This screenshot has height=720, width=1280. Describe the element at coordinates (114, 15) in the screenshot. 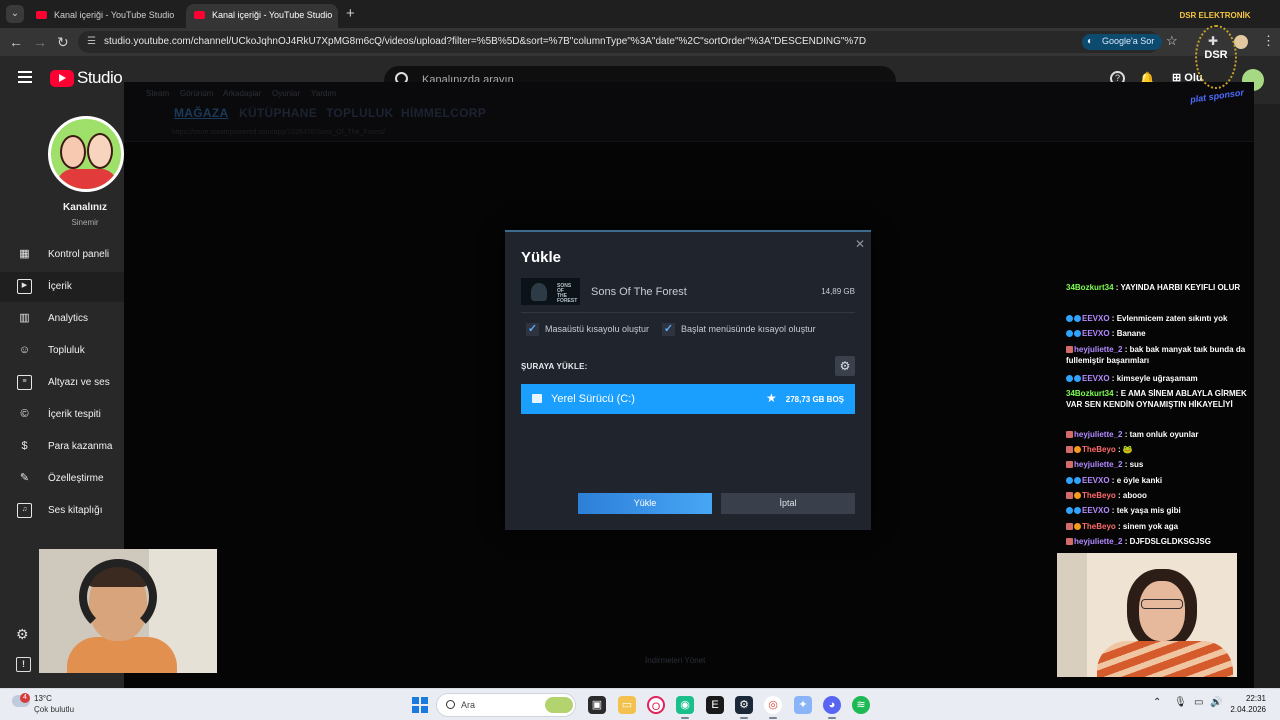

I see `tab-title: Kanal içeriği - YouTube Studio` at that location.